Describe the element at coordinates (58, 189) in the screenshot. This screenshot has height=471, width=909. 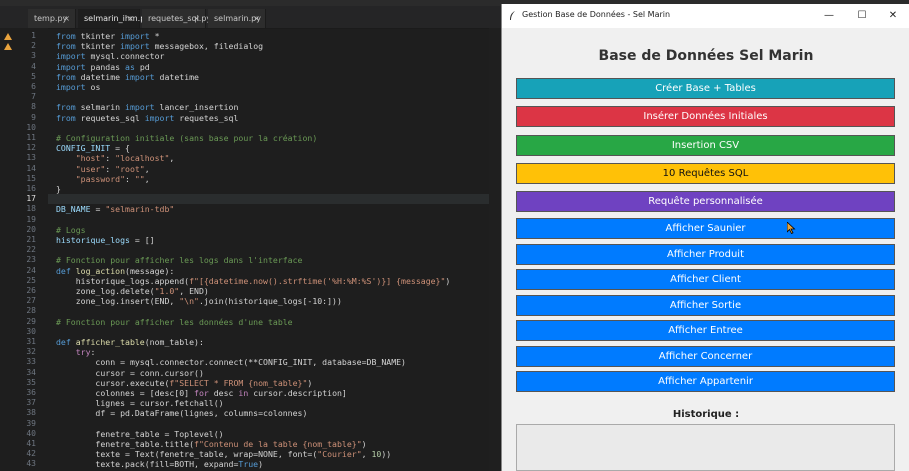
I see `code-line: }` at that location.